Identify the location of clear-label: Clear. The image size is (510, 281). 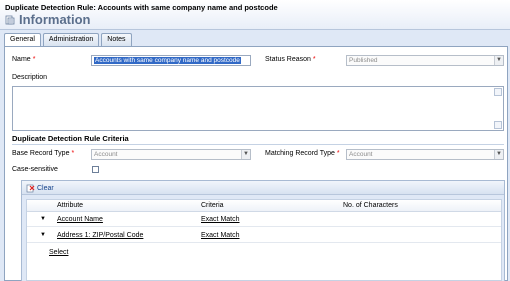
(45, 188).